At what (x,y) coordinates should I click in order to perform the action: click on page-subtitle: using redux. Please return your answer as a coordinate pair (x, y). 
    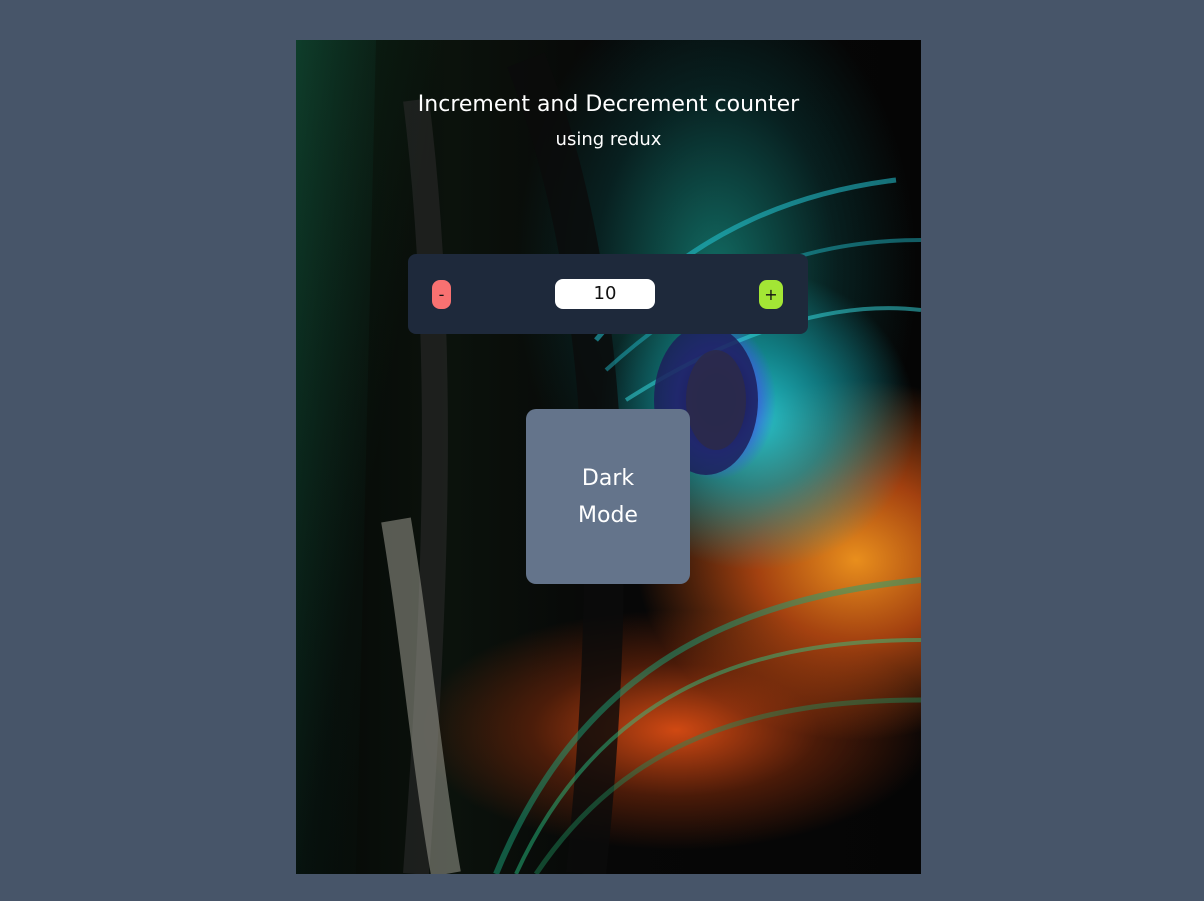
    Looking at the image, I should click on (608, 139).